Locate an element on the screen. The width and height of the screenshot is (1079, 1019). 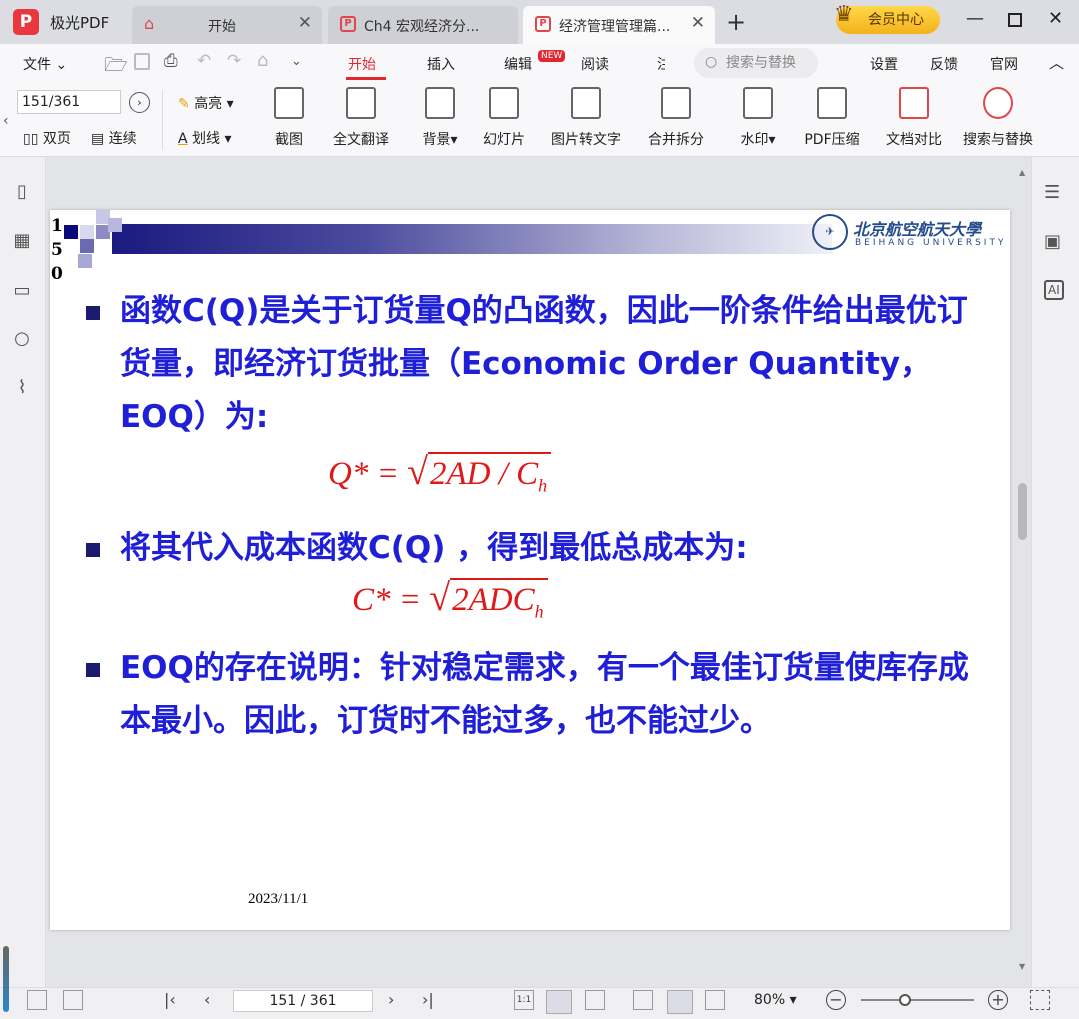
continuous-button: ▤ 连续 is located at coordinates (114, 138).